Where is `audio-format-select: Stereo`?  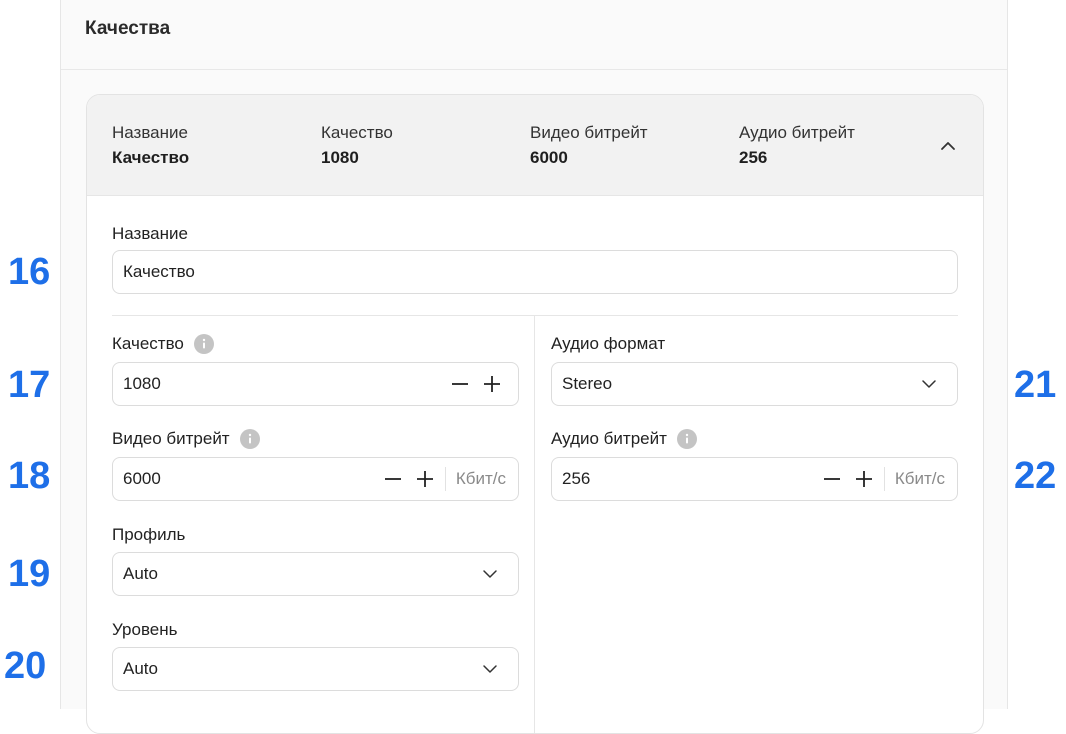 audio-format-select: Stereo is located at coordinates (754, 384).